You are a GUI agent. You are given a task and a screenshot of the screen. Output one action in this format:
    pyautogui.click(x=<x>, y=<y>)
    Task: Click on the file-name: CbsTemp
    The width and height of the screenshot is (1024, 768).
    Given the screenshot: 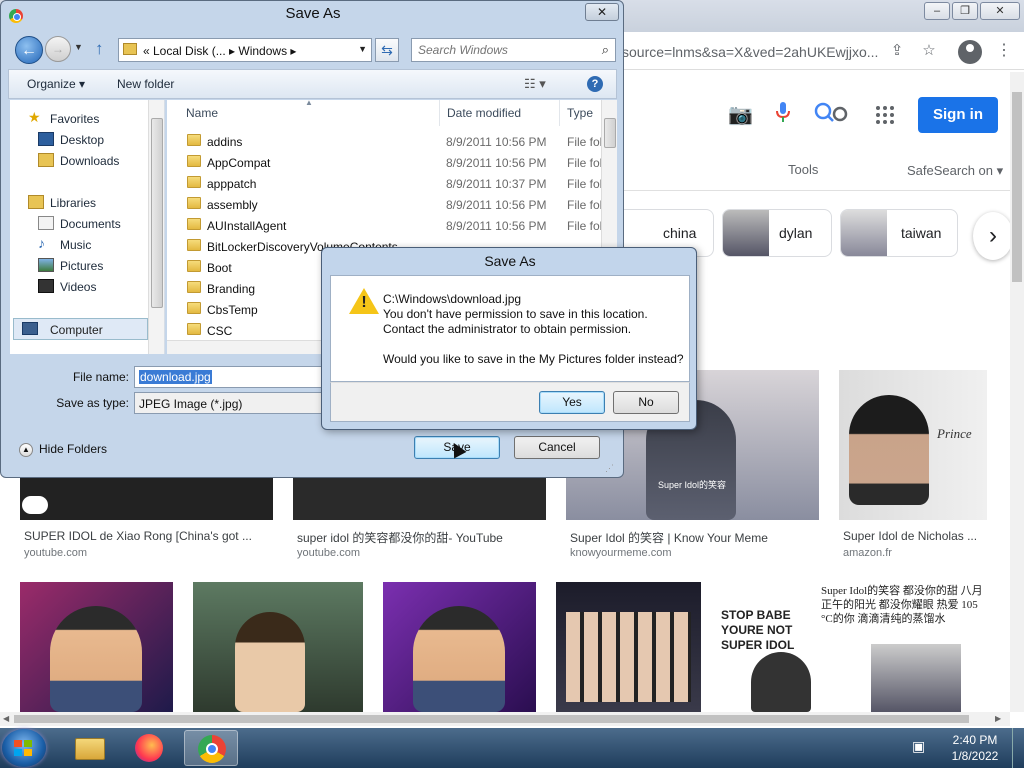 What is the action you would take?
    pyautogui.click(x=232, y=310)
    